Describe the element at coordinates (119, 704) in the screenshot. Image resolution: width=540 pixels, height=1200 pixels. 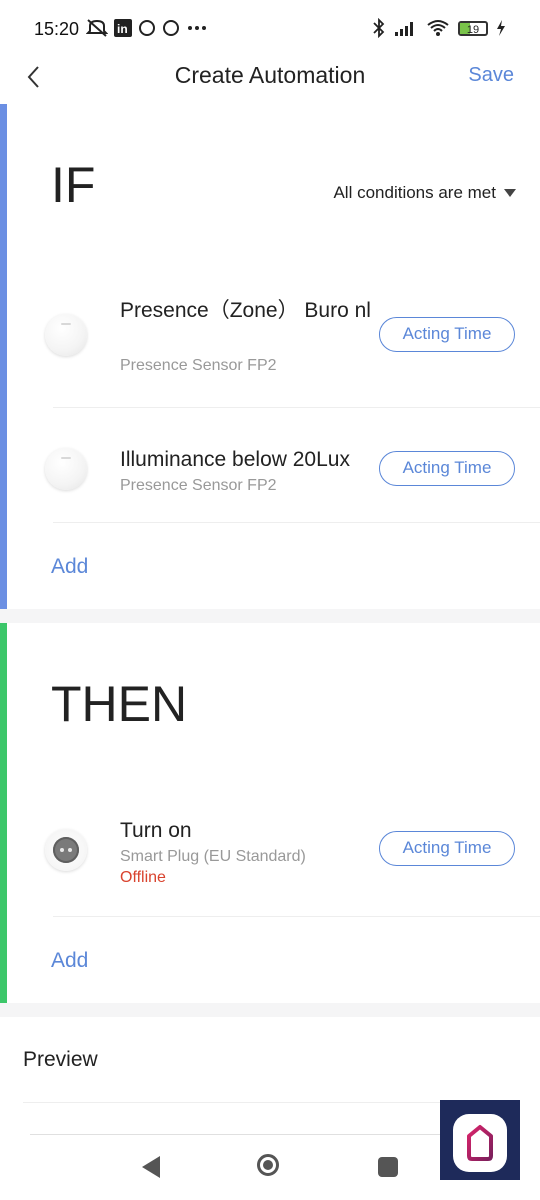
I see `then-label: THEN` at that location.